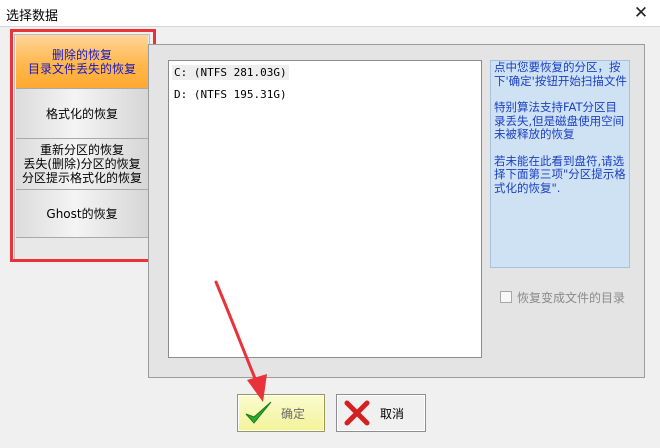 The image size is (660, 448). I want to click on ok-button: 确定, so click(281, 413).